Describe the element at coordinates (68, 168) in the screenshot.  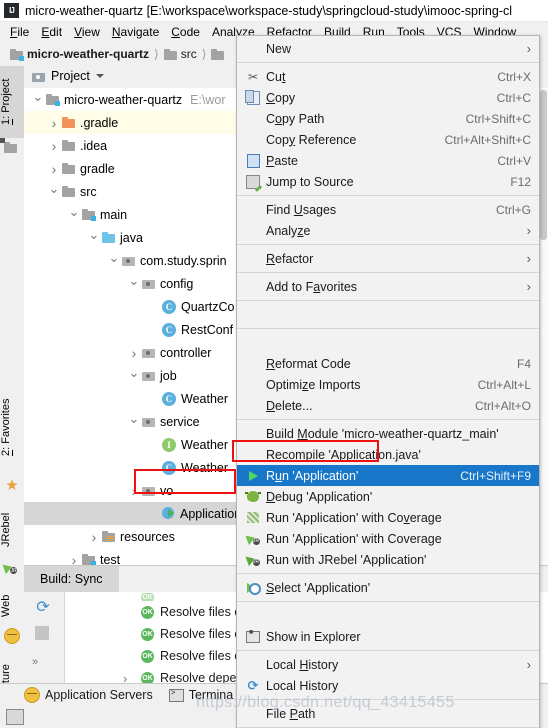
I see `folder-icon` at that location.